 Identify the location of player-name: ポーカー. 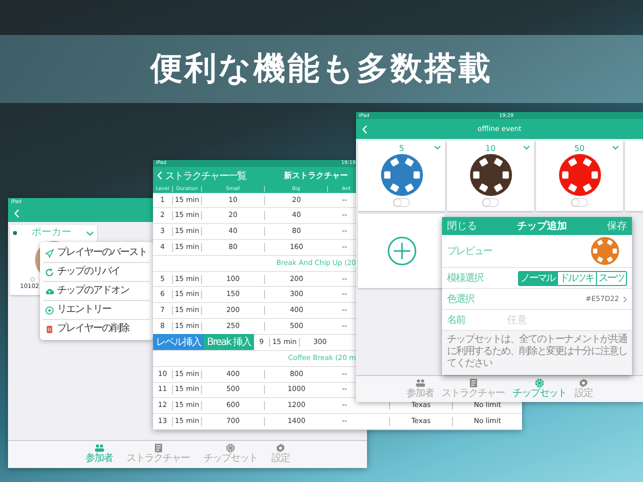
(51, 233).